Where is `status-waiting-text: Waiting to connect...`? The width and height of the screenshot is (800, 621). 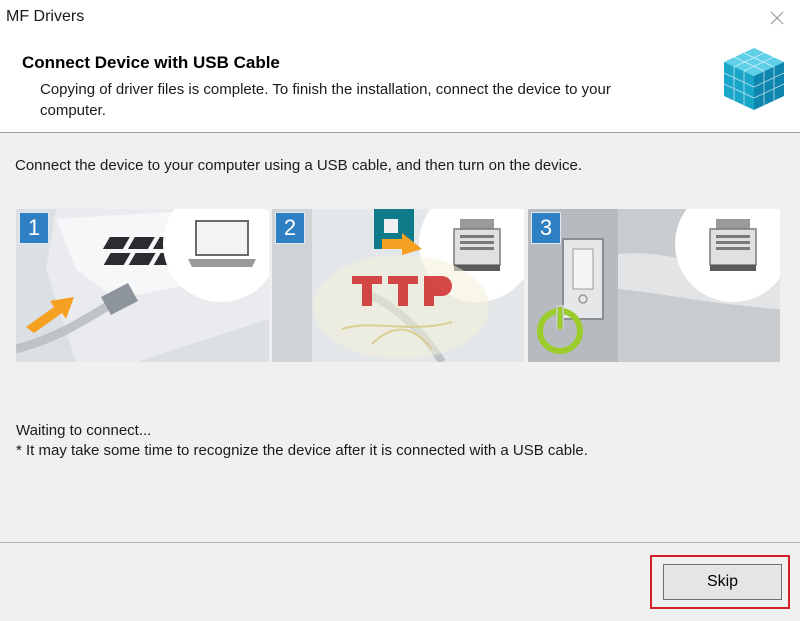
status-waiting-text: Waiting to connect... is located at coordinates (84, 430).